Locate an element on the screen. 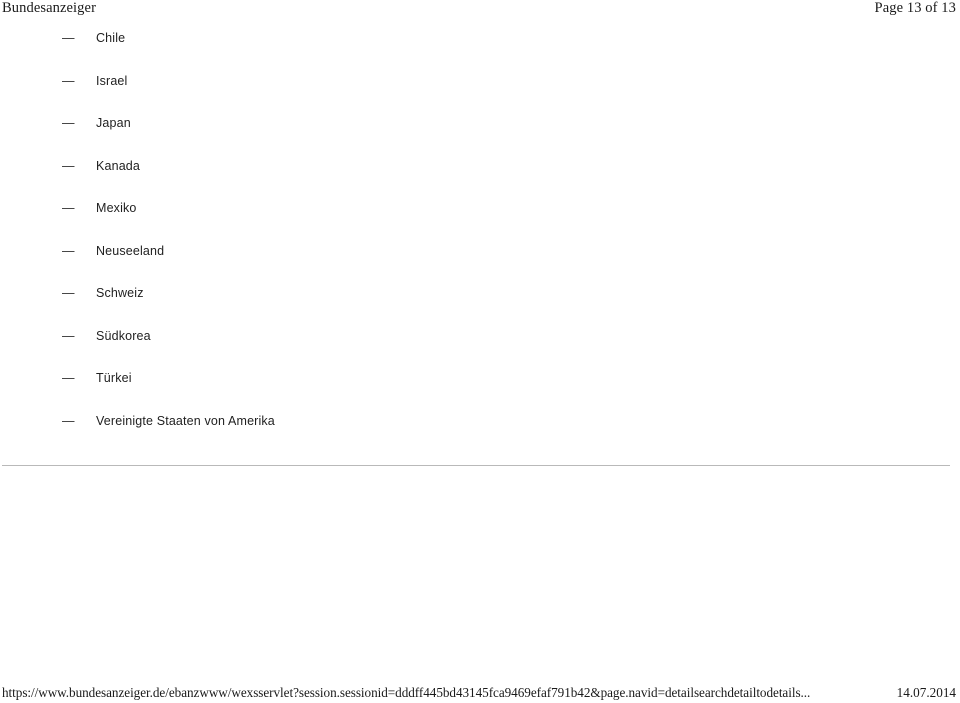 The image size is (960, 703). print-date: 14.07.2014 is located at coordinates (926, 692).